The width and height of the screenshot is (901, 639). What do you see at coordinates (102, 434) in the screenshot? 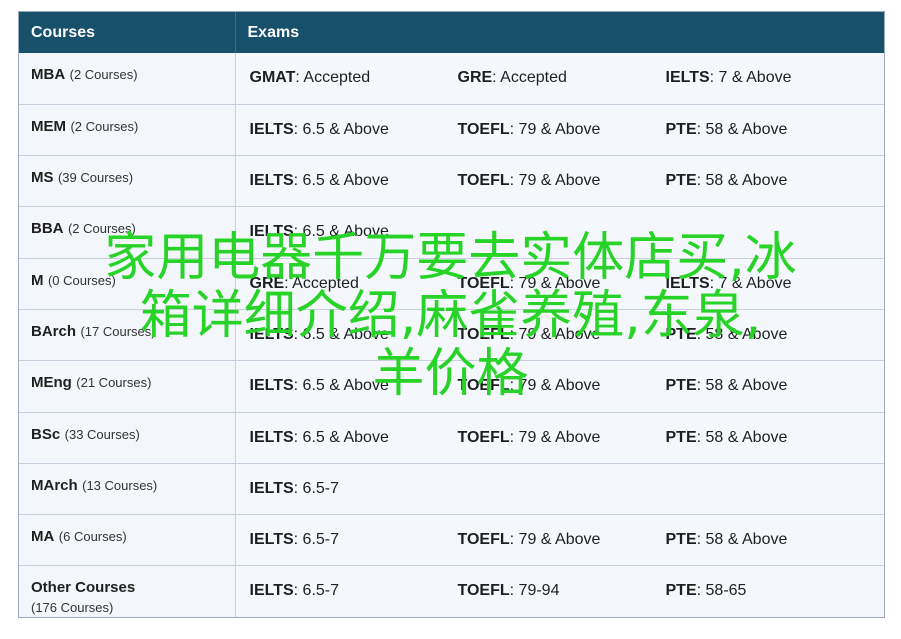
I see `course-count: (33 Courses)` at bounding box center [102, 434].